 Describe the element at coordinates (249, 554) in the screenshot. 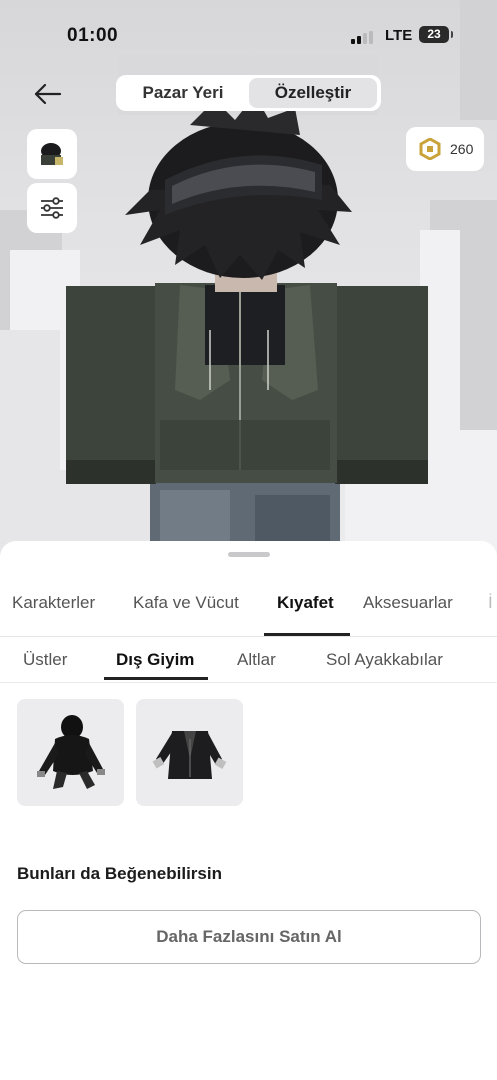

I see `sheet-drag-handle` at that location.